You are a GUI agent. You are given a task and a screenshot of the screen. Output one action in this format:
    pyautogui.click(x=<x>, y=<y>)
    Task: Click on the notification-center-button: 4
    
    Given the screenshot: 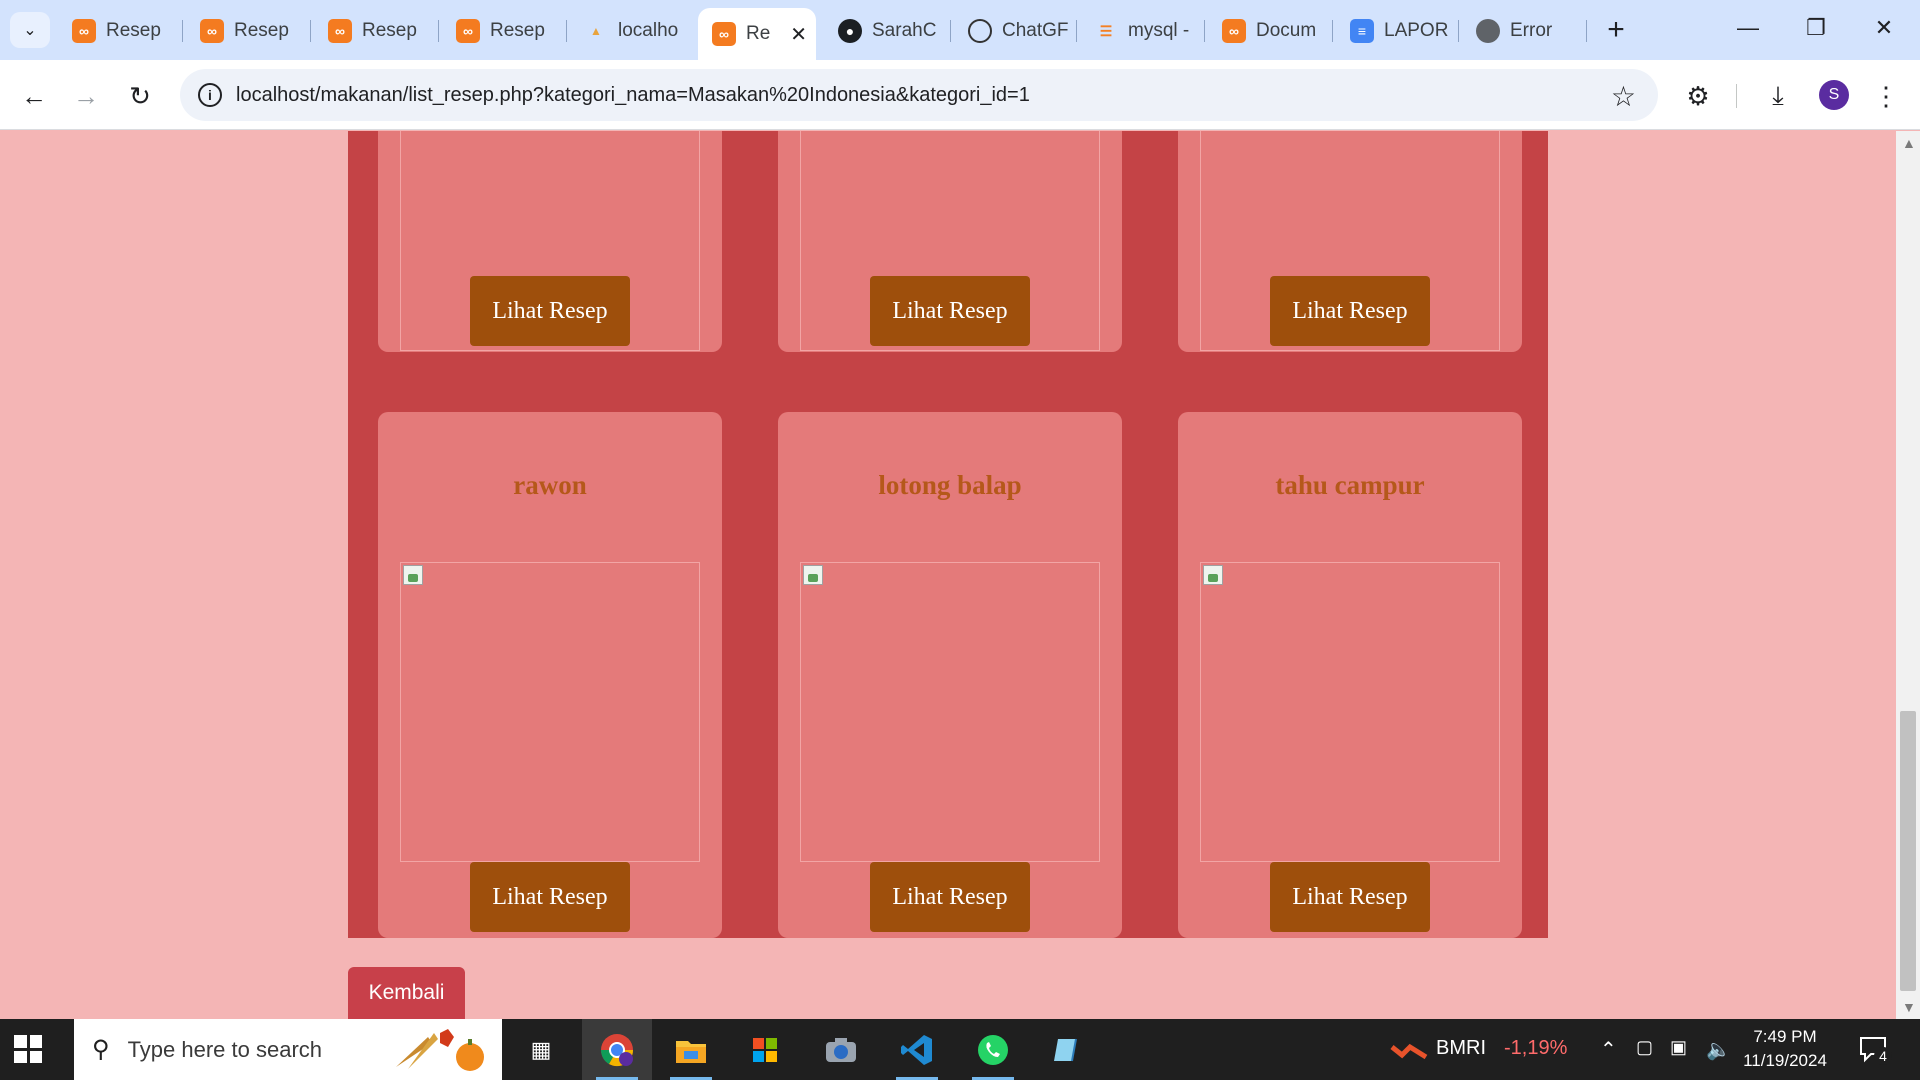 What is the action you would take?
    pyautogui.click(x=1875, y=1050)
    